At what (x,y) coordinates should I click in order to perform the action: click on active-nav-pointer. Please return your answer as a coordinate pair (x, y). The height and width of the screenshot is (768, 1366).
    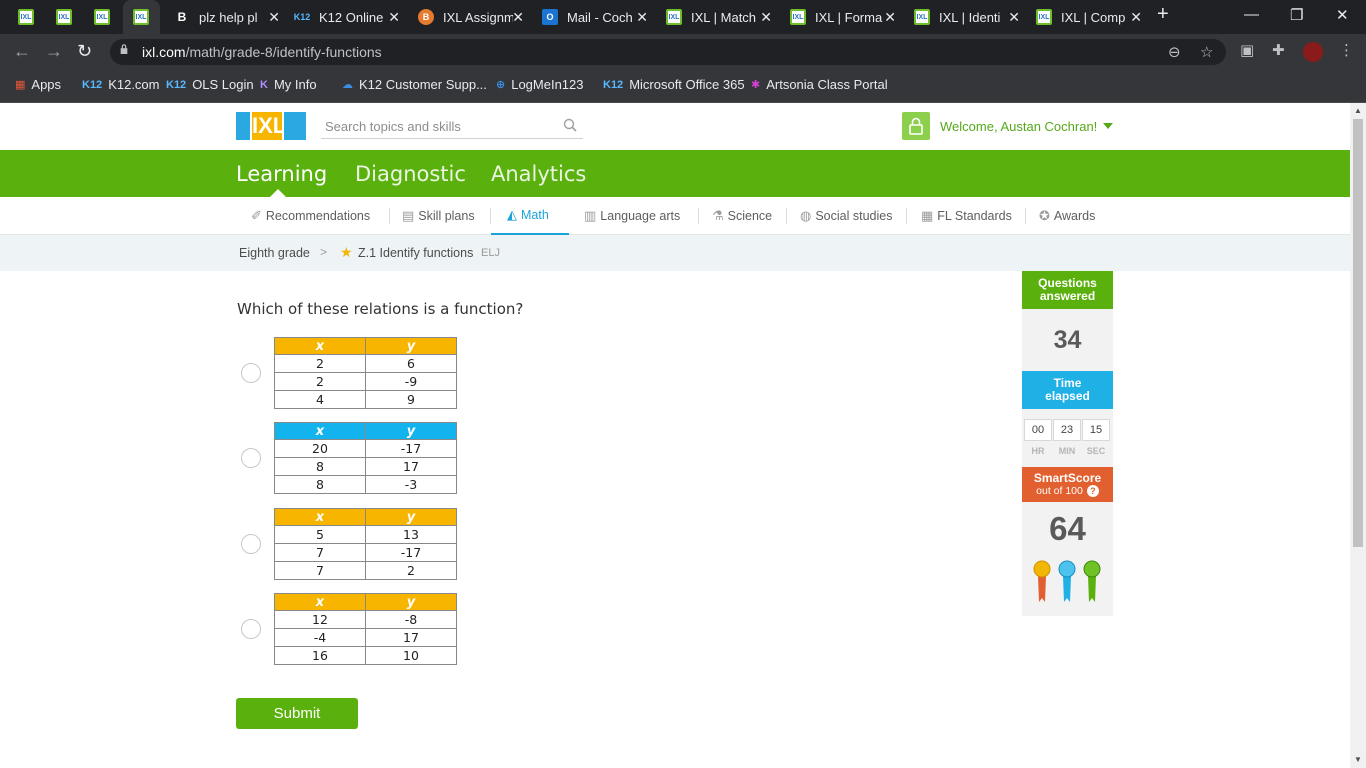
    Looking at the image, I should click on (278, 193).